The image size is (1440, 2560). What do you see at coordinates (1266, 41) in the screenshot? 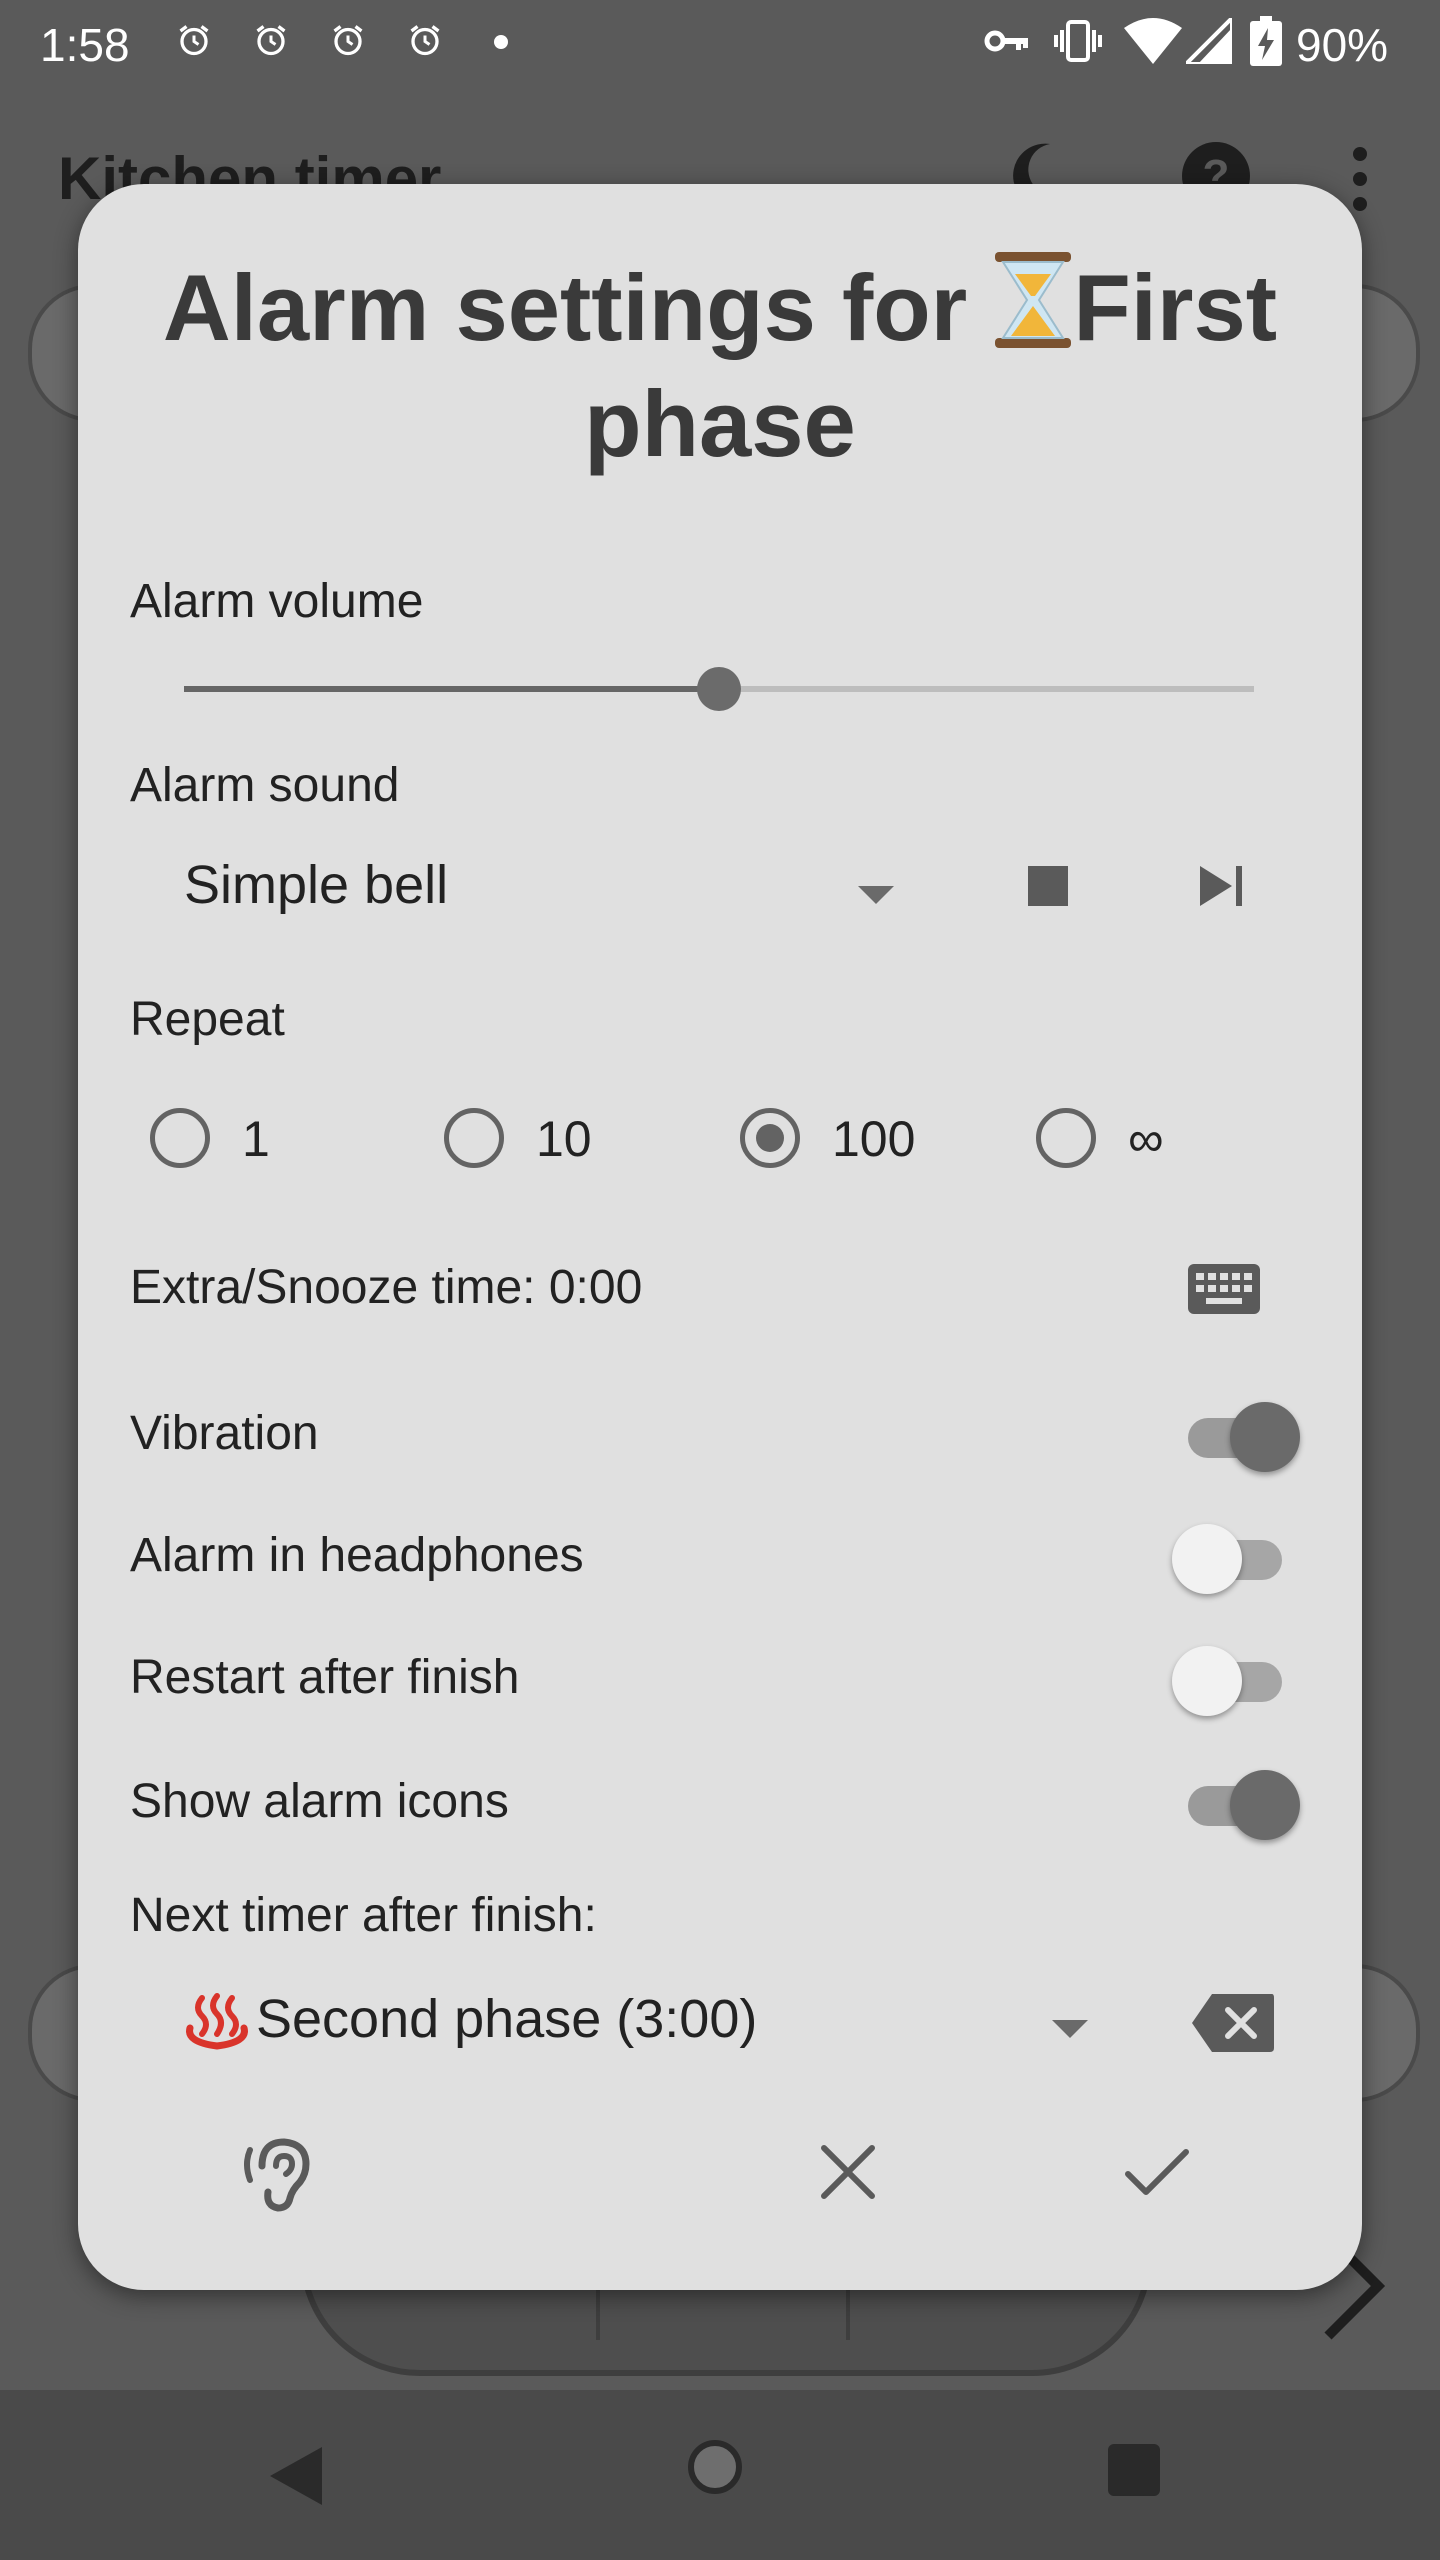
I see `battery-charging-icon` at bounding box center [1266, 41].